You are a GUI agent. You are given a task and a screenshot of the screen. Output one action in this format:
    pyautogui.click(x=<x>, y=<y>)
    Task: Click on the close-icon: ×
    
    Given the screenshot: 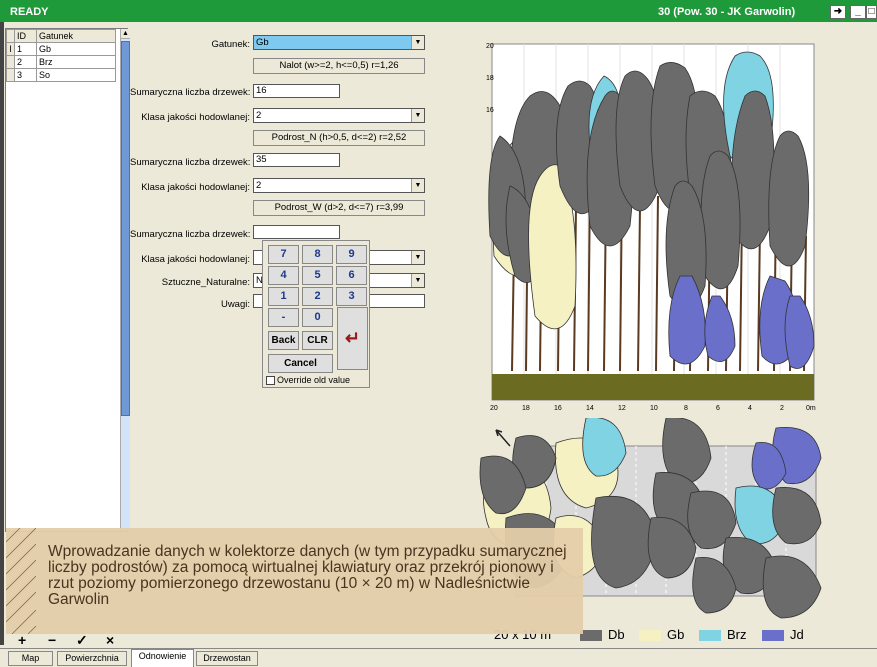 What is the action you would take?
    pyautogui.click(x=110, y=640)
    